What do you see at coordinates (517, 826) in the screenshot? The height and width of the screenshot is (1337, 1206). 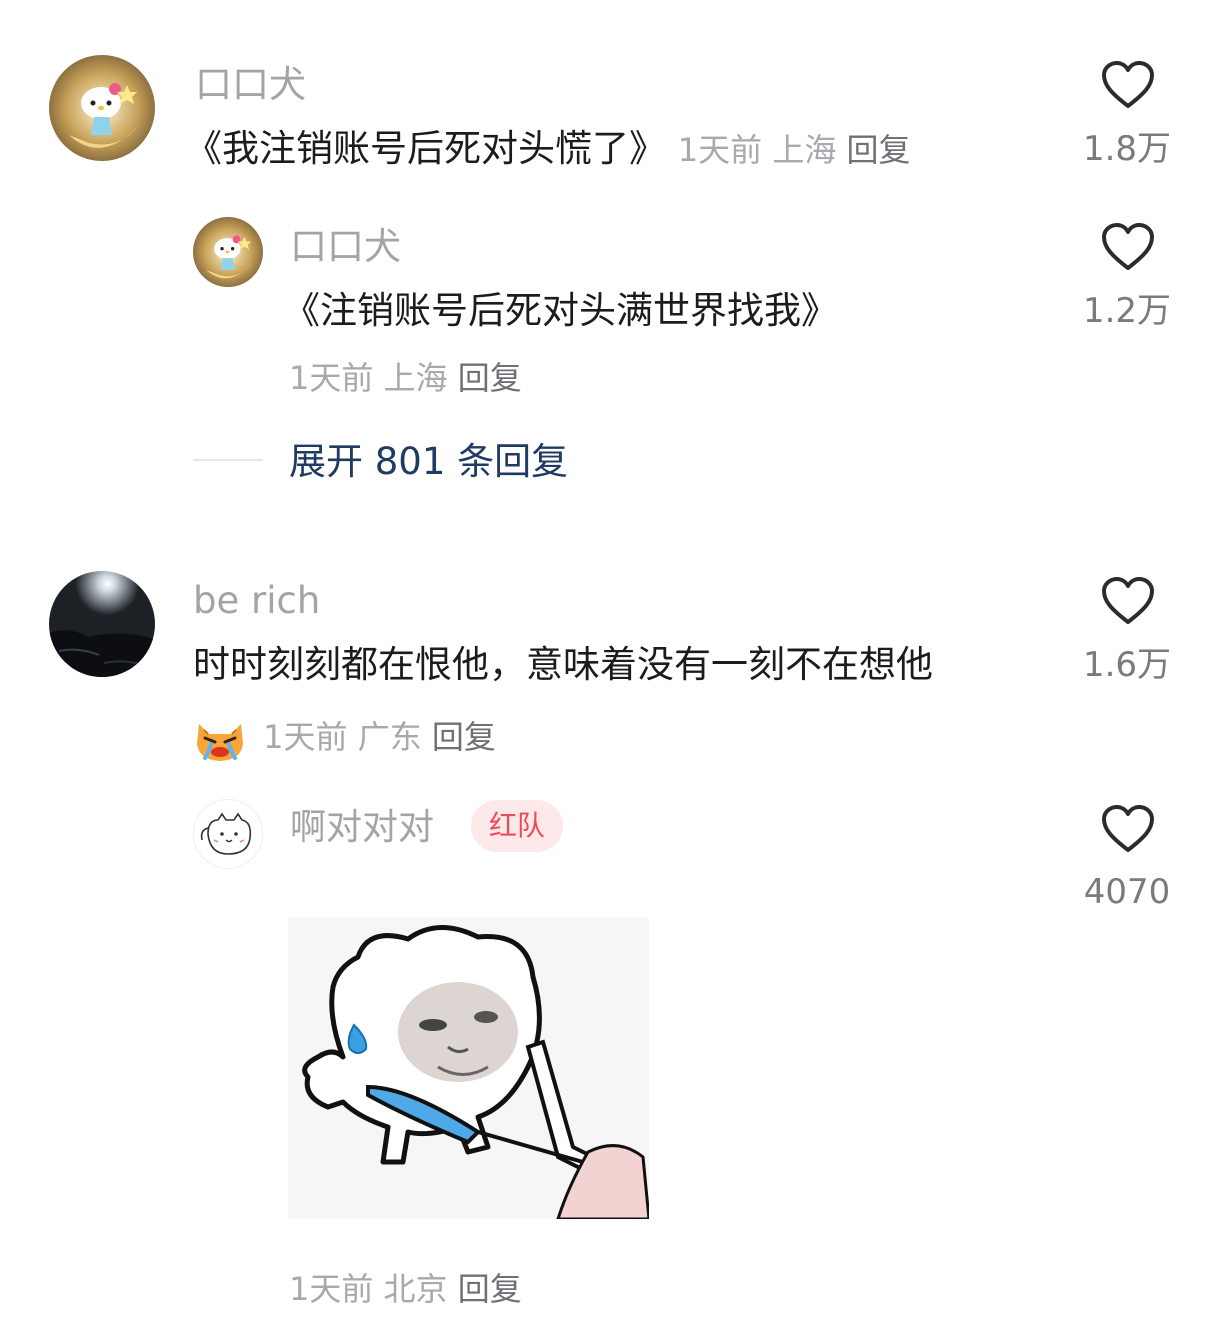 I see `team-badge: 红队` at bounding box center [517, 826].